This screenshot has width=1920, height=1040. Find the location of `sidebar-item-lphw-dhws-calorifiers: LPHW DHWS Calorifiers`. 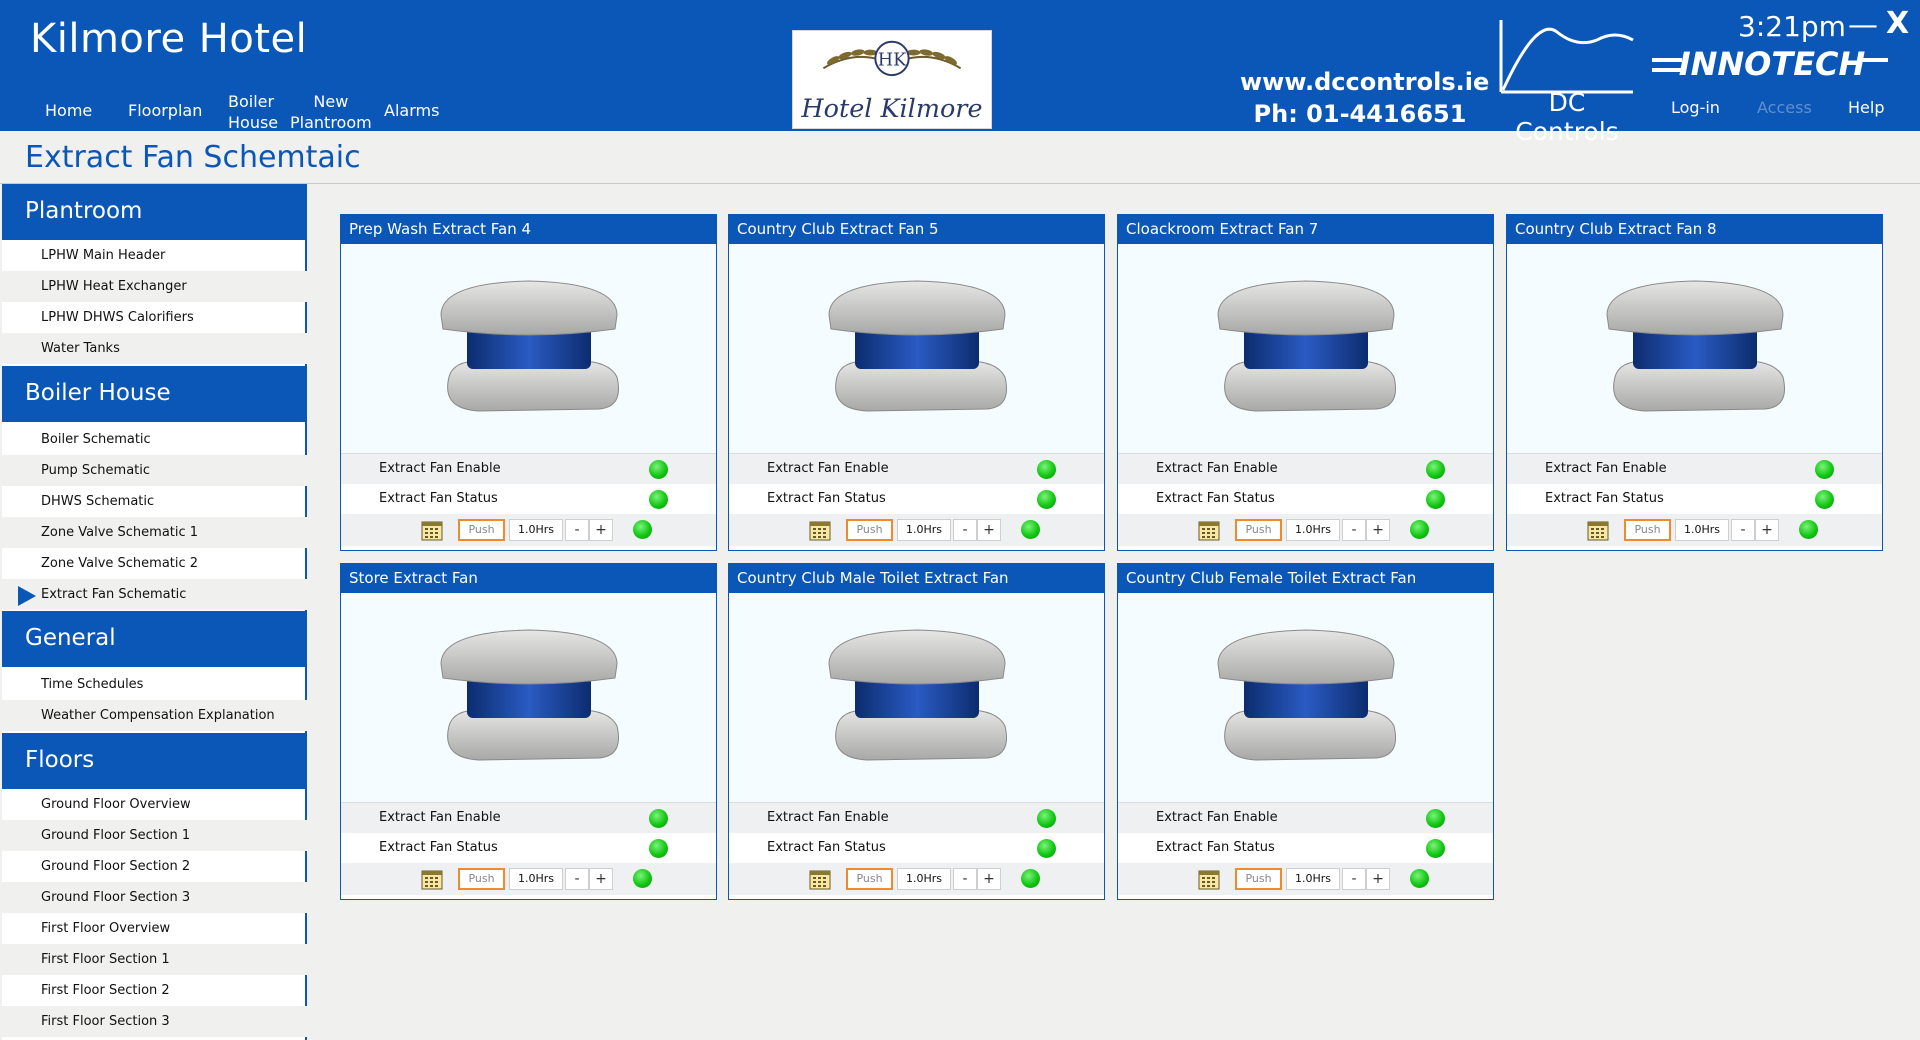

sidebar-item-lphw-dhws-calorifiers: LPHW DHWS Calorifiers is located at coordinates (154, 317).